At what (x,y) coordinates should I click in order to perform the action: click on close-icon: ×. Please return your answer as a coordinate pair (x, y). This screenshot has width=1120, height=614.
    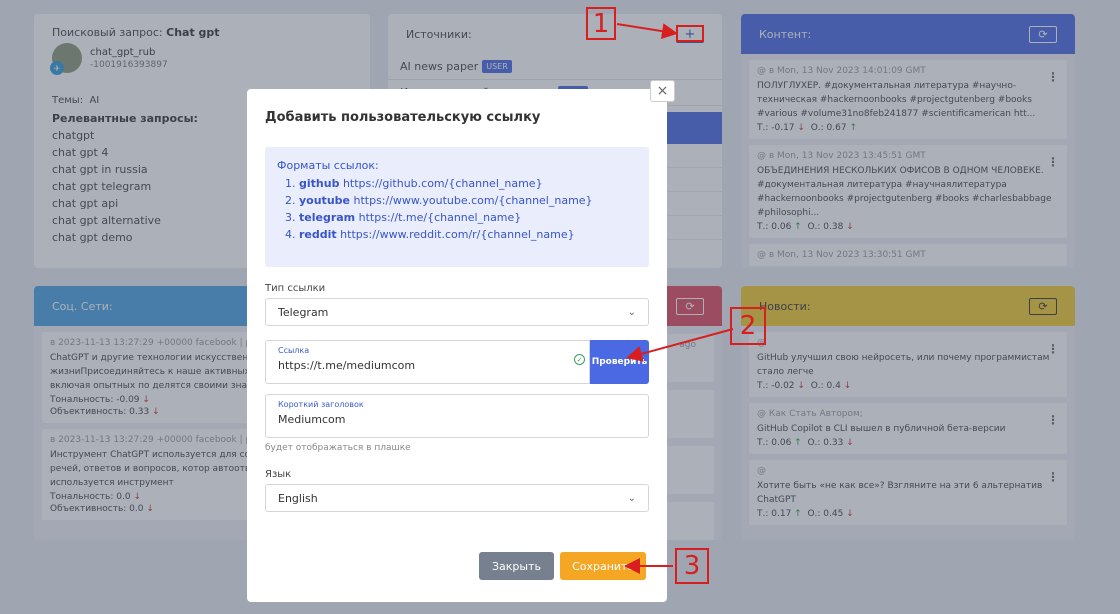
    Looking at the image, I should click on (662, 91).